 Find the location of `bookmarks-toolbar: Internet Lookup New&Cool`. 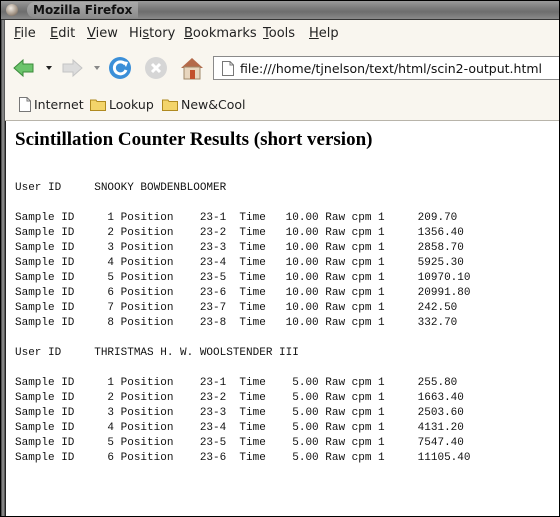

bookmarks-toolbar: Internet Lookup New&Cool is located at coordinates (282, 105).